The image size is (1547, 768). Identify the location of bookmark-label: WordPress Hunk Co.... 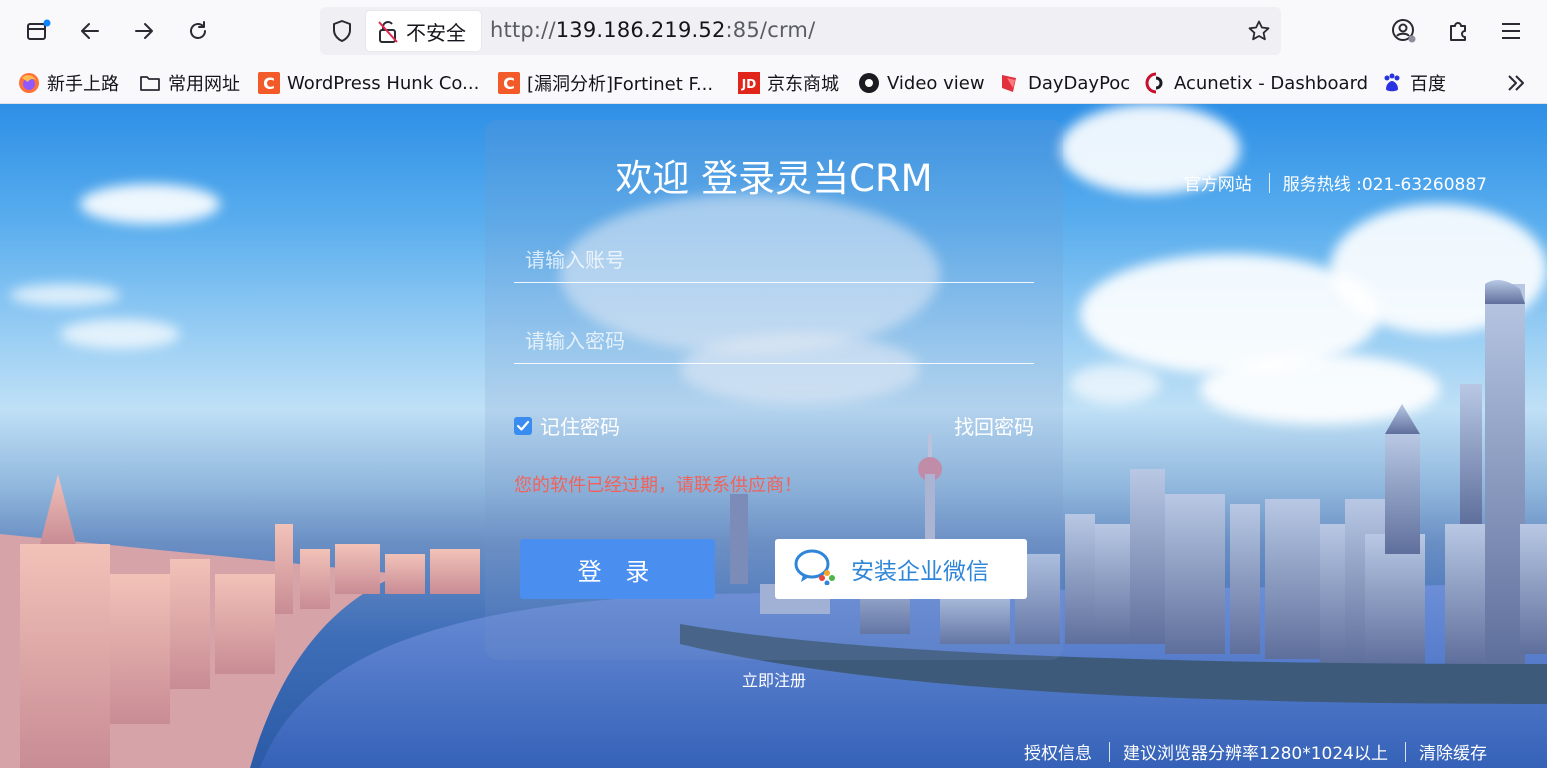
(383, 83).